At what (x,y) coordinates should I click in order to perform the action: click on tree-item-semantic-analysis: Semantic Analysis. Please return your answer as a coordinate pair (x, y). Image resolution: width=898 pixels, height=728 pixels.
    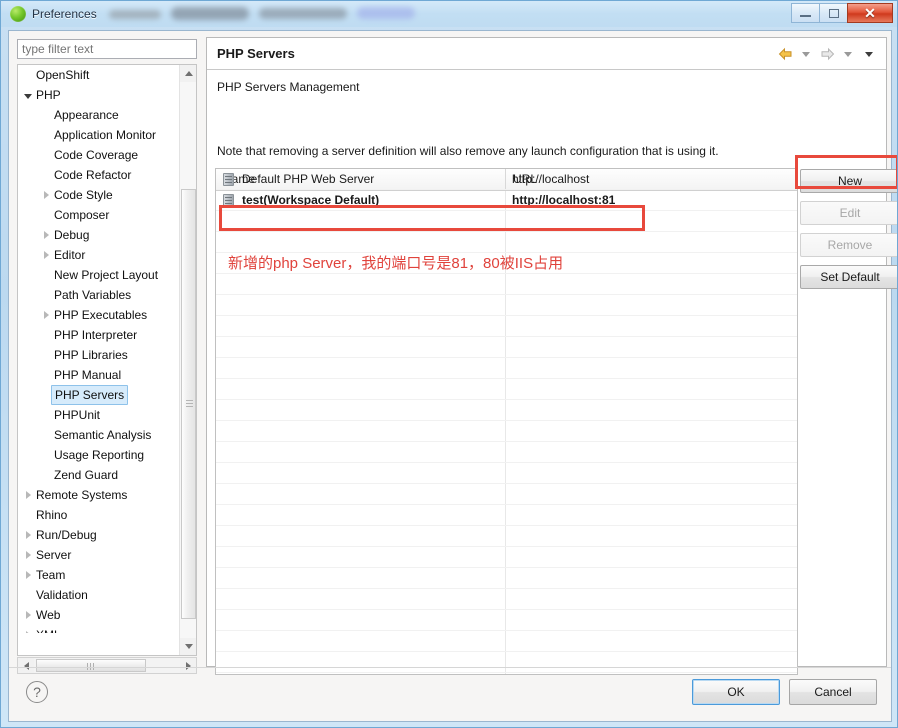
    Looking at the image, I should click on (99, 435).